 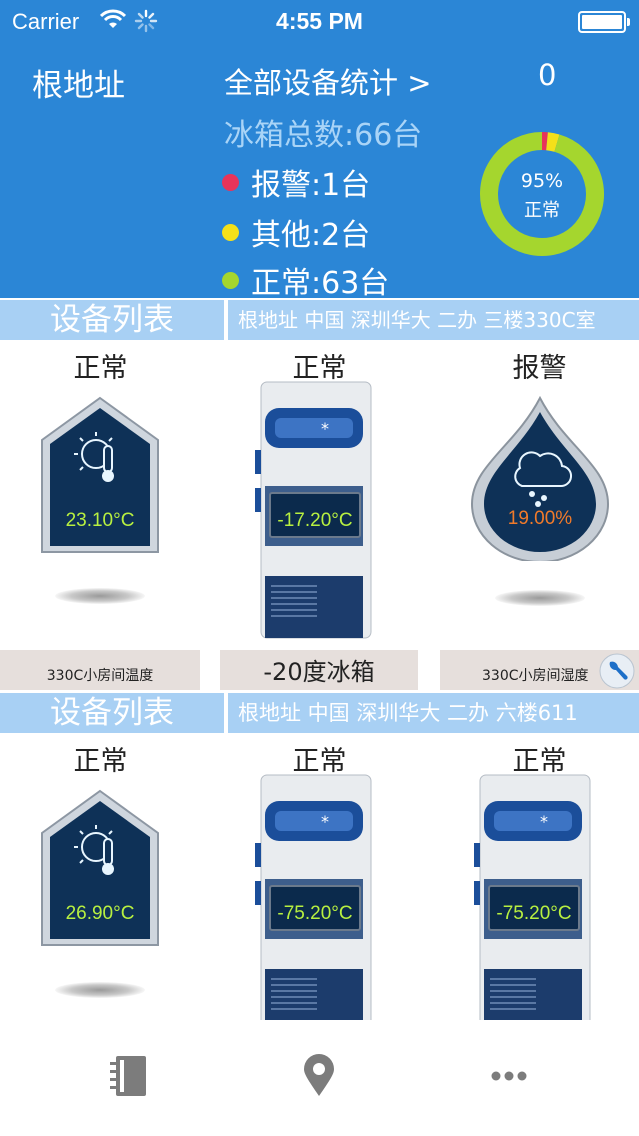 What do you see at coordinates (230, 280) in the screenshot?
I see `normal-dot-icon` at bounding box center [230, 280].